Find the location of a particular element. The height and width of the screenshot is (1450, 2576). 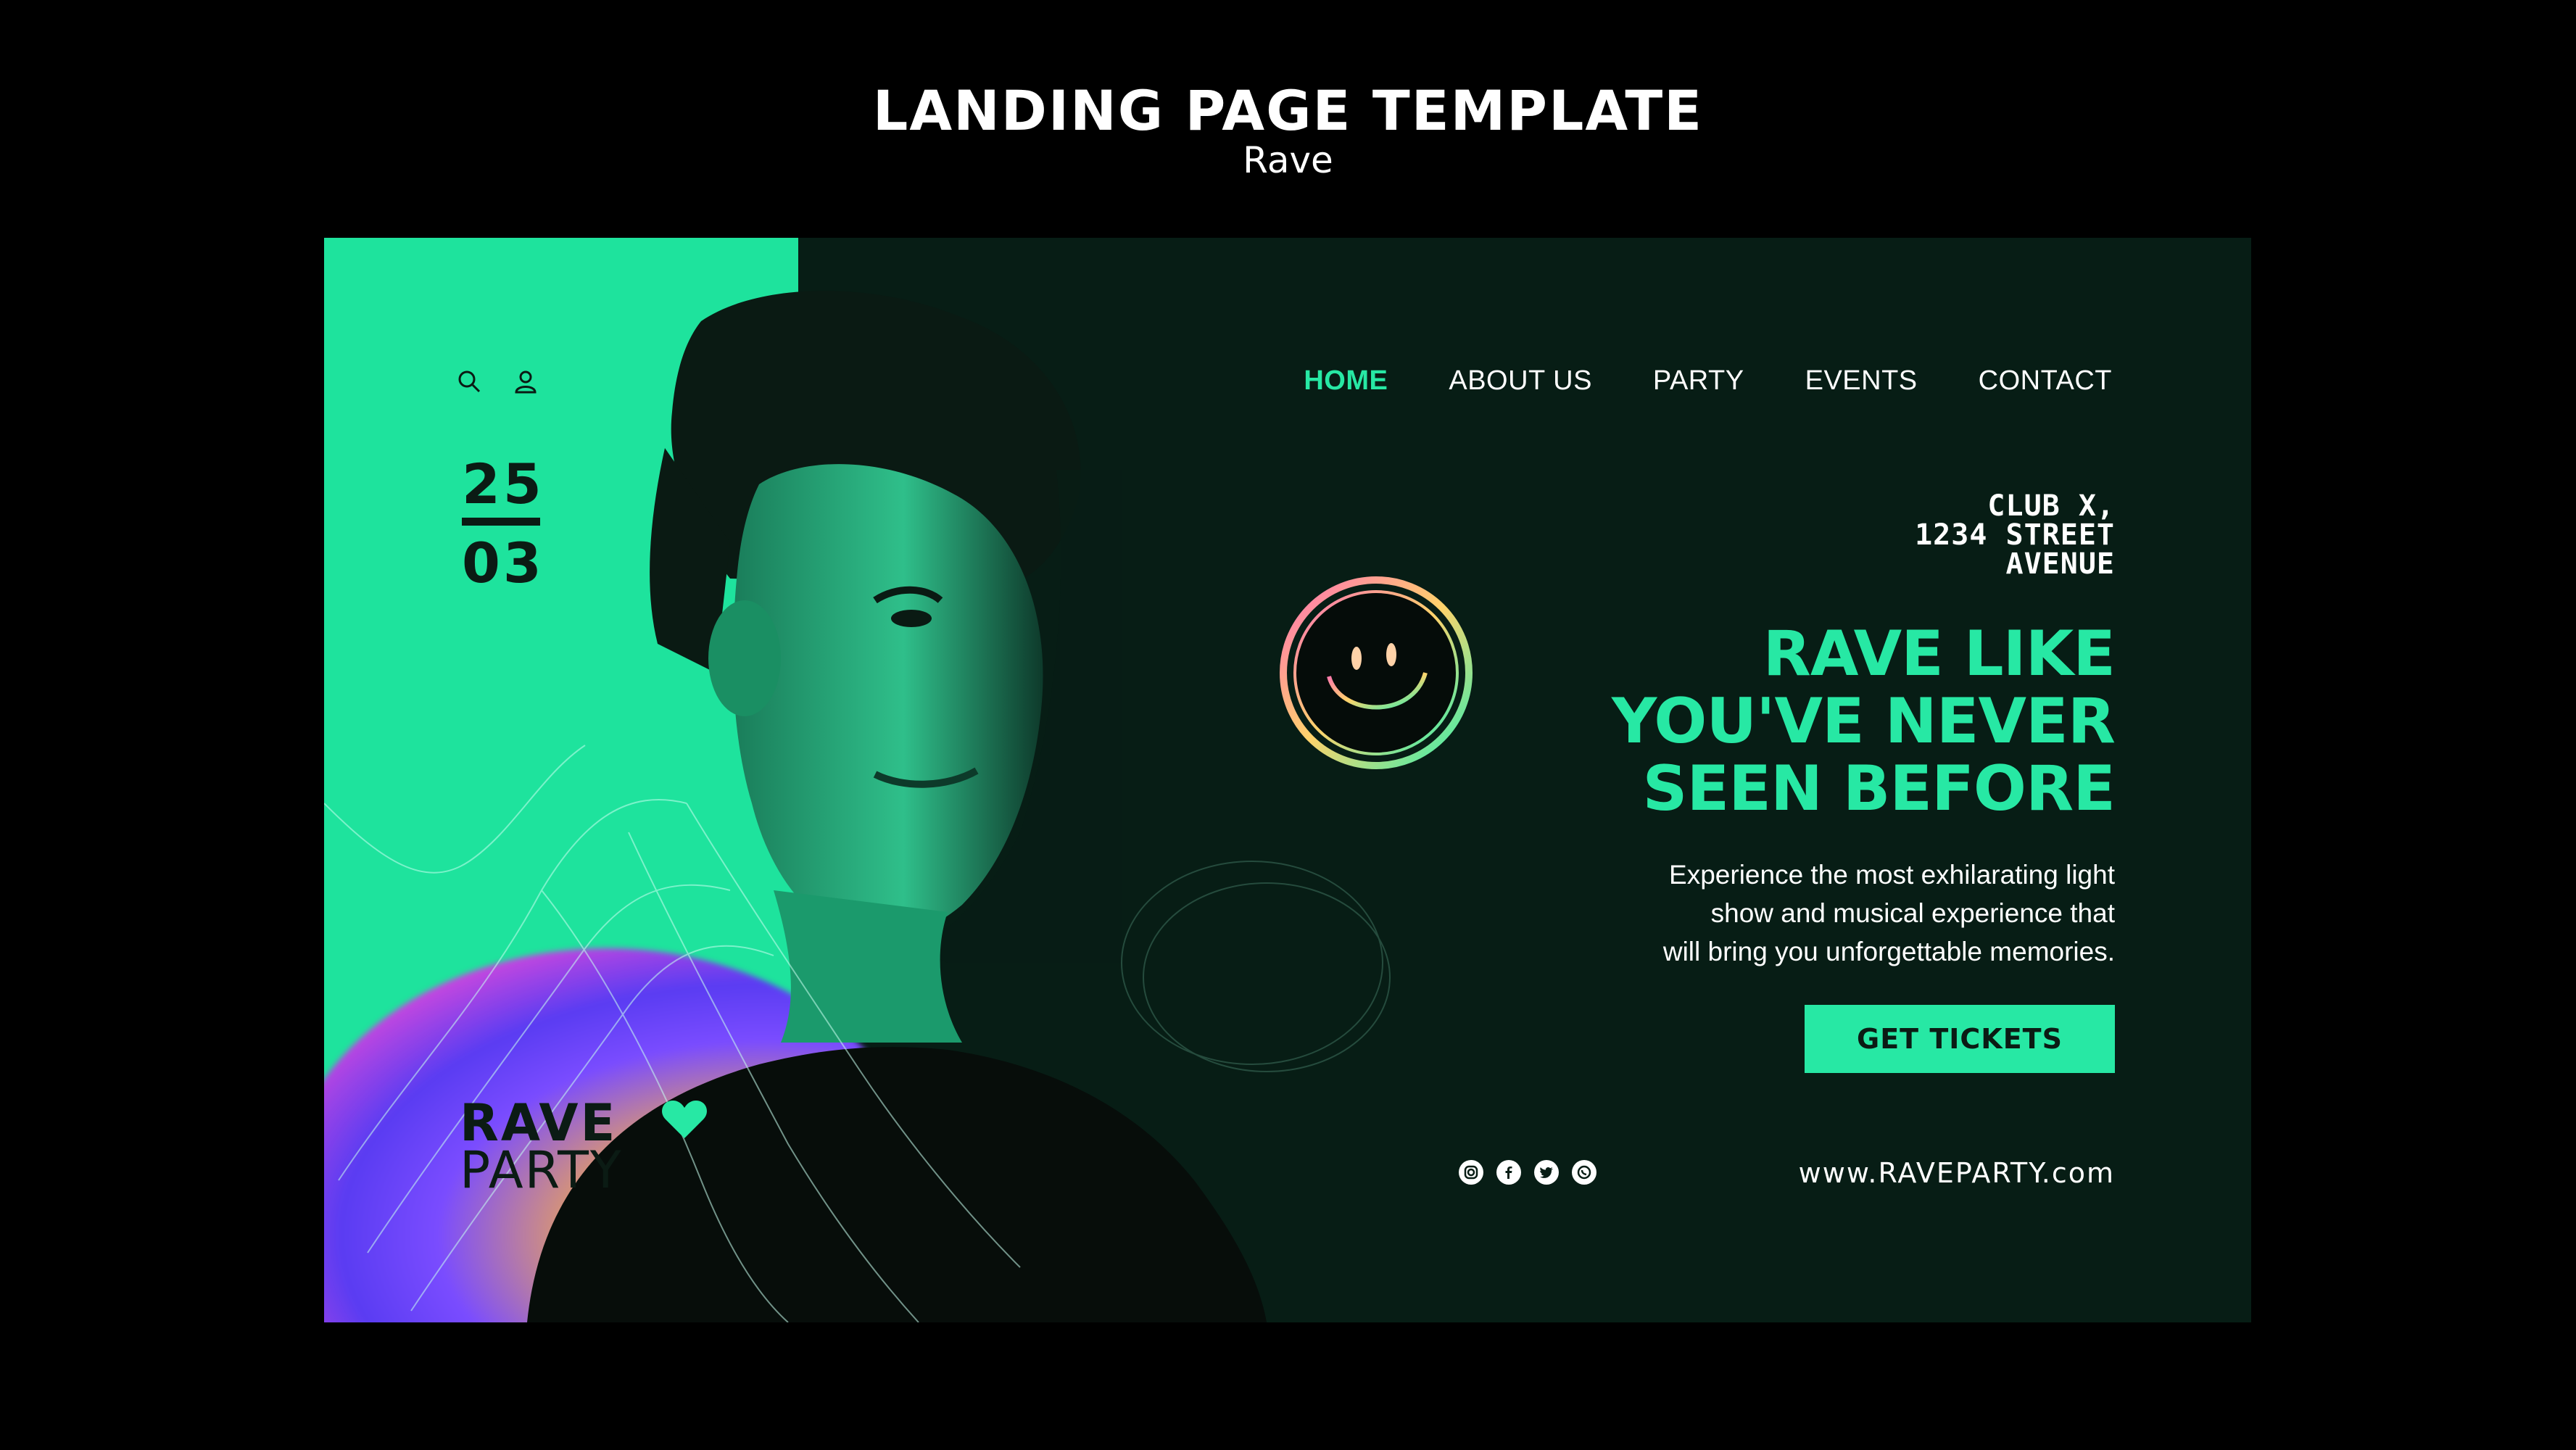

page-title: LANDING PAGE TEMPLATE is located at coordinates (1288, 110).